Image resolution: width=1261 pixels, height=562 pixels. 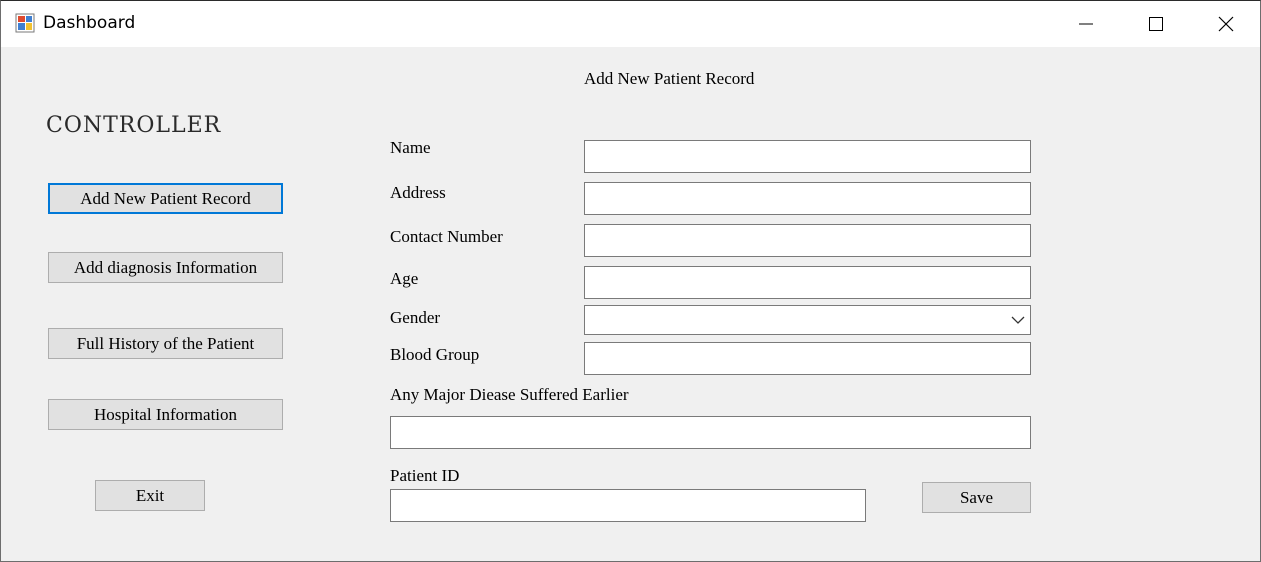 What do you see at coordinates (669, 78) in the screenshot?
I see `form-heading: Add New Patient Record` at bounding box center [669, 78].